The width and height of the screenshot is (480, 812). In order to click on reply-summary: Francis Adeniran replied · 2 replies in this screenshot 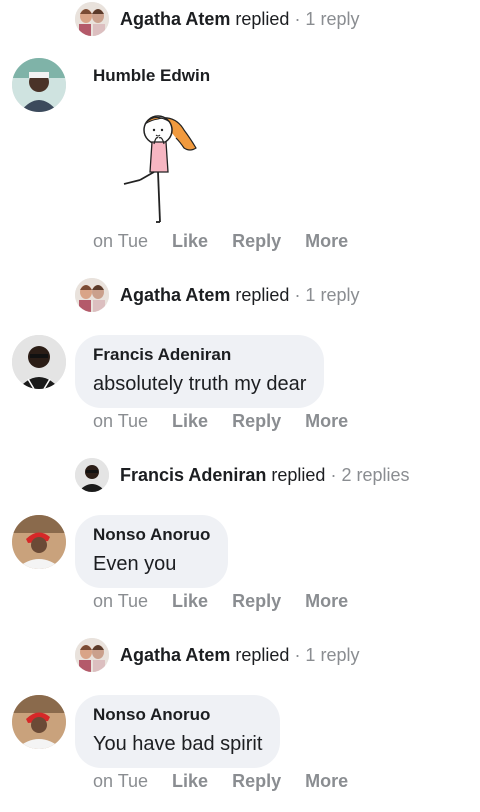, I will do `click(264, 475)`.